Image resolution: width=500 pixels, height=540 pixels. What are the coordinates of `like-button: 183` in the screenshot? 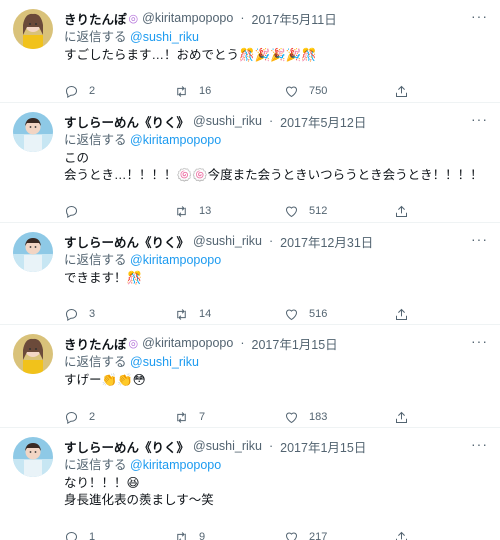 It's located at (339, 417).